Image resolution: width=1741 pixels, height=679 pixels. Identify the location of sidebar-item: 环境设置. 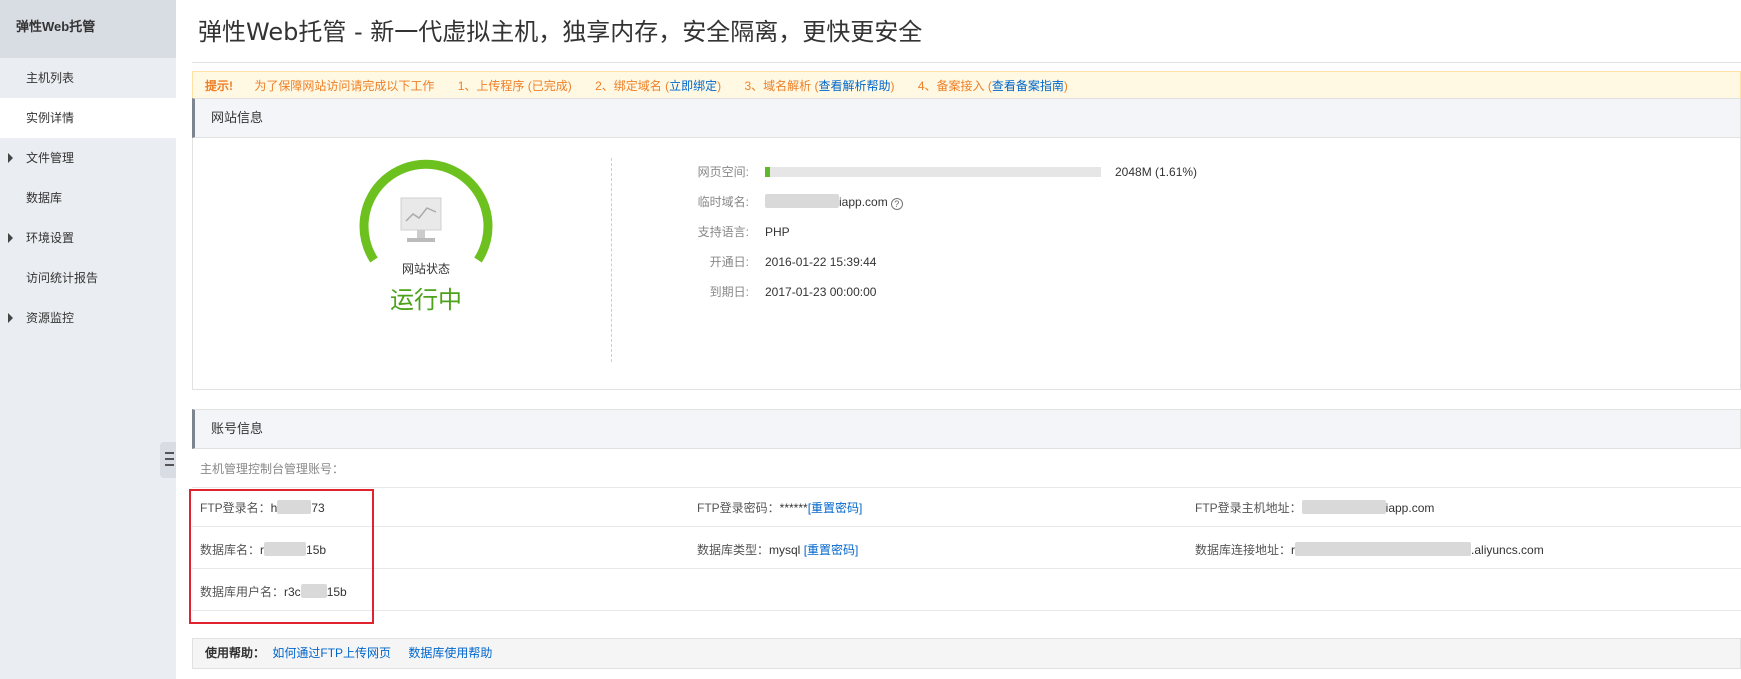
(88, 238).